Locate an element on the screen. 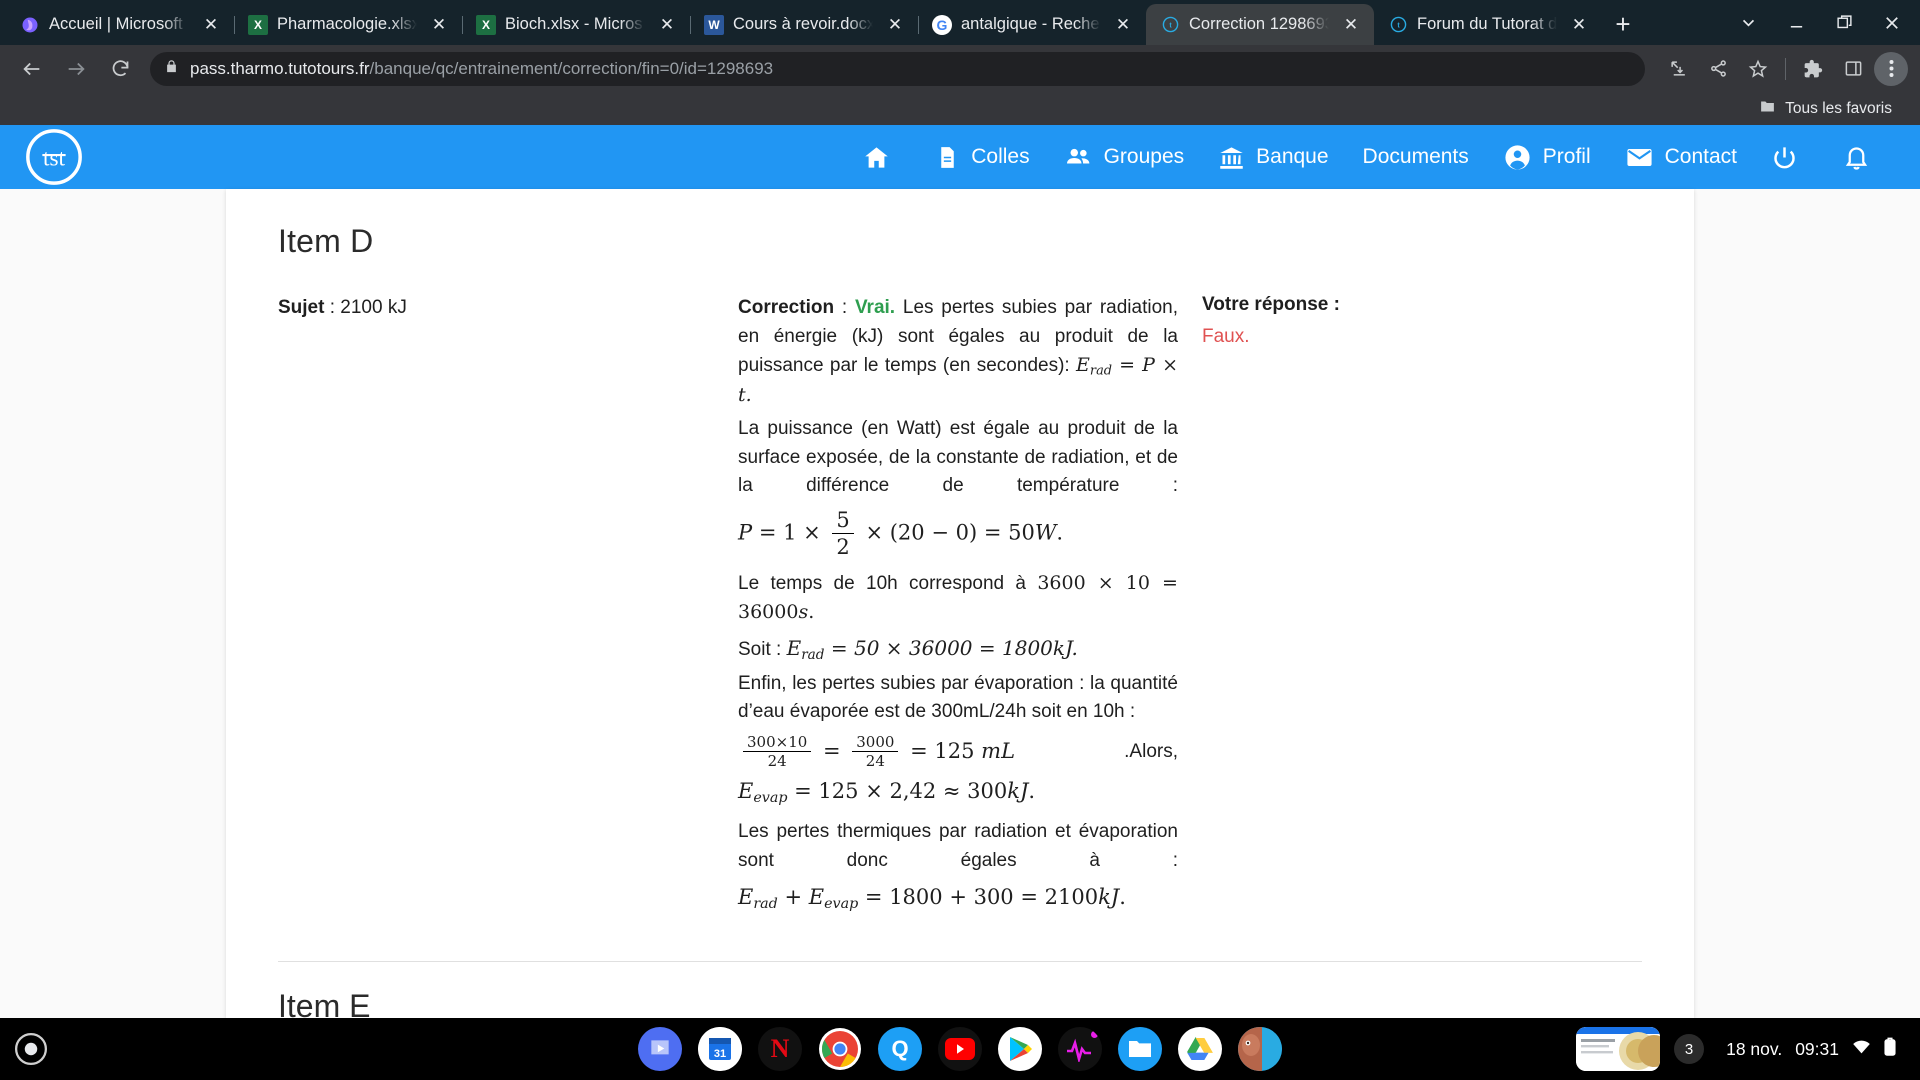 Image resolution: width=1920 pixels, height=1080 pixels. shelf-date: 18 nov. is located at coordinates (1754, 1048).